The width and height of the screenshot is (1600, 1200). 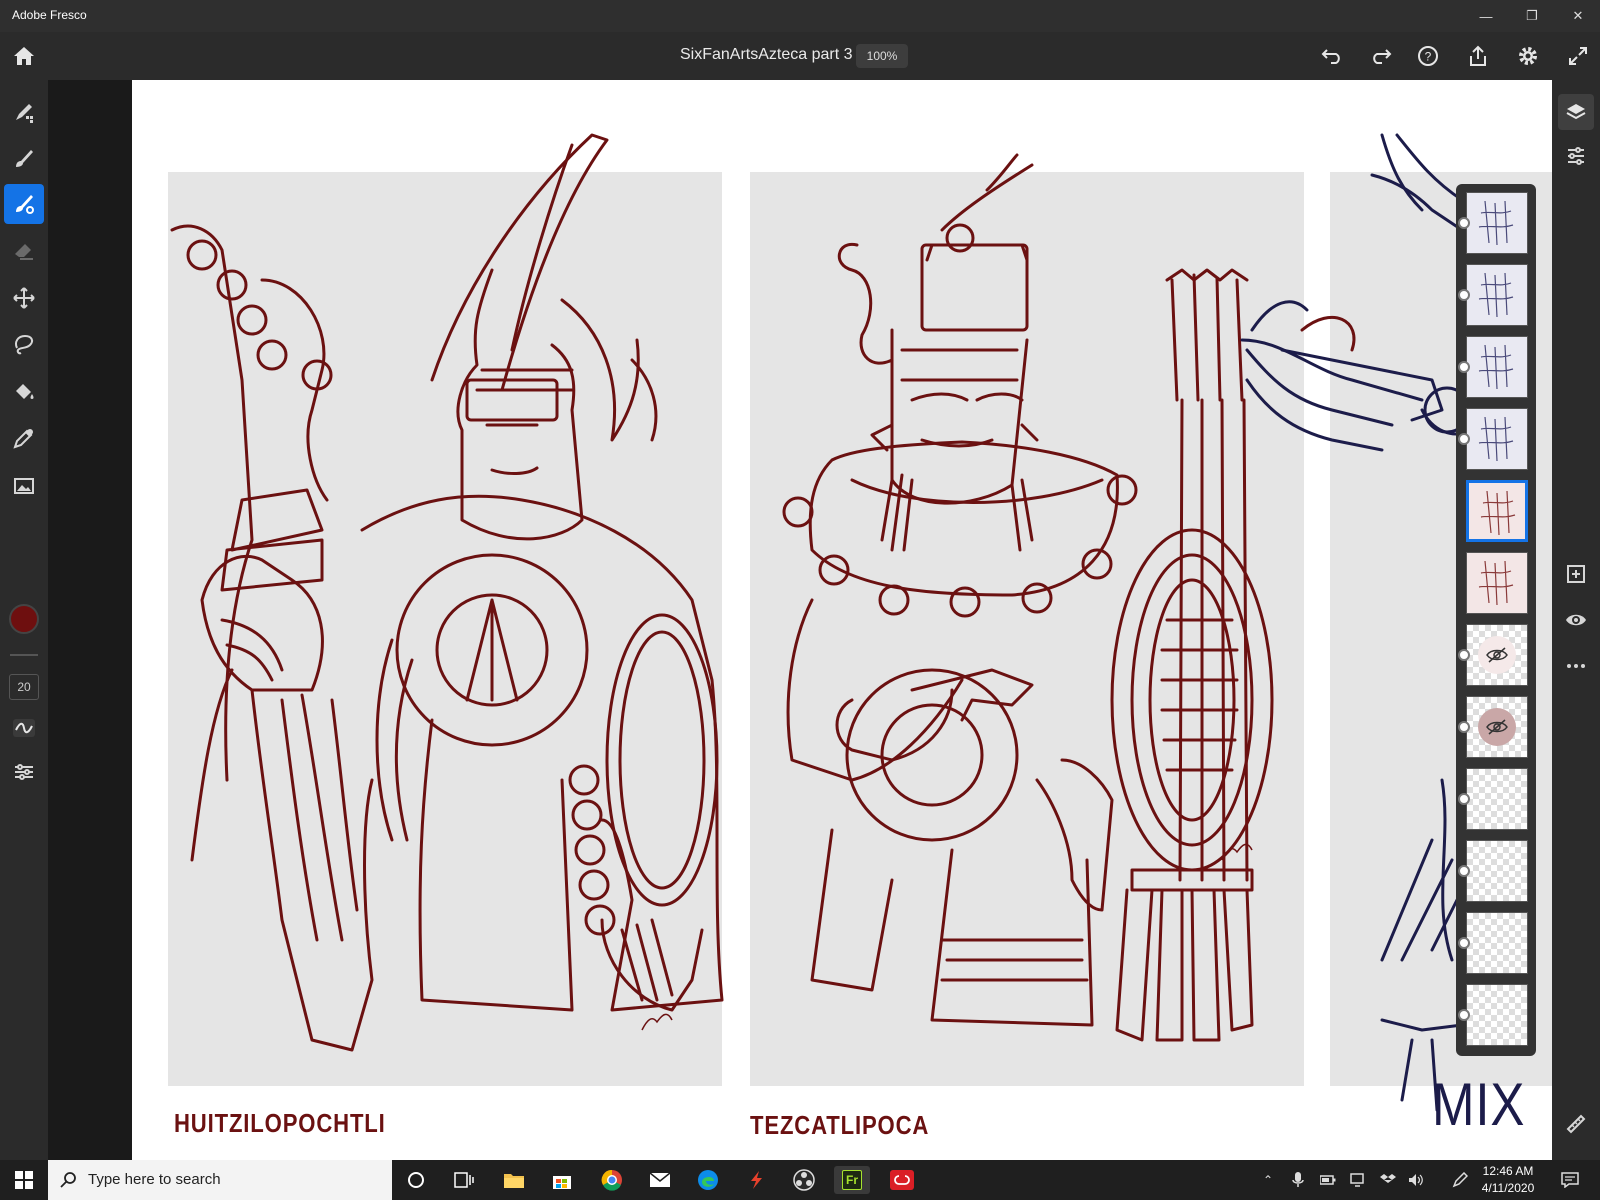 What do you see at coordinates (1508, 1171) in the screenshot?
I see `clock-time: 12:46 AM` at bounding box center [1508, 1171].